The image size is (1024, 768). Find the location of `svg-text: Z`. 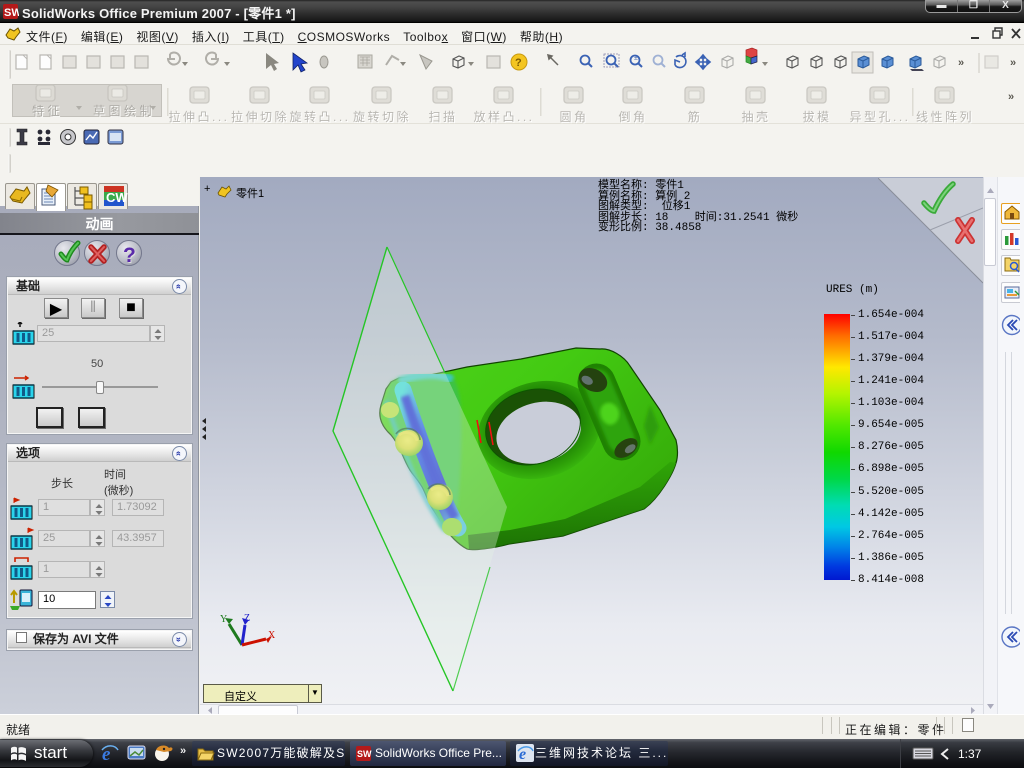

svg-text: Z is located at coordinates (247, 618).